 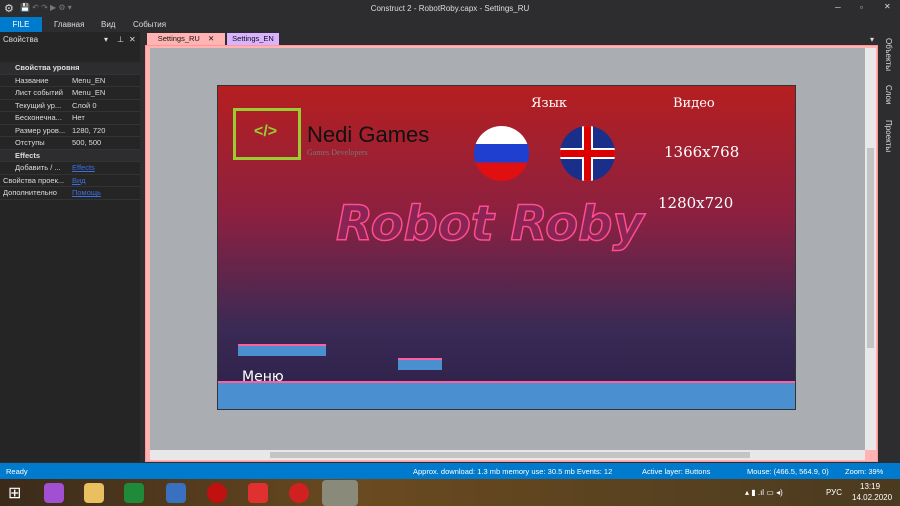 I want to click on property-value: Слой 0, so click(x=84, y=105).